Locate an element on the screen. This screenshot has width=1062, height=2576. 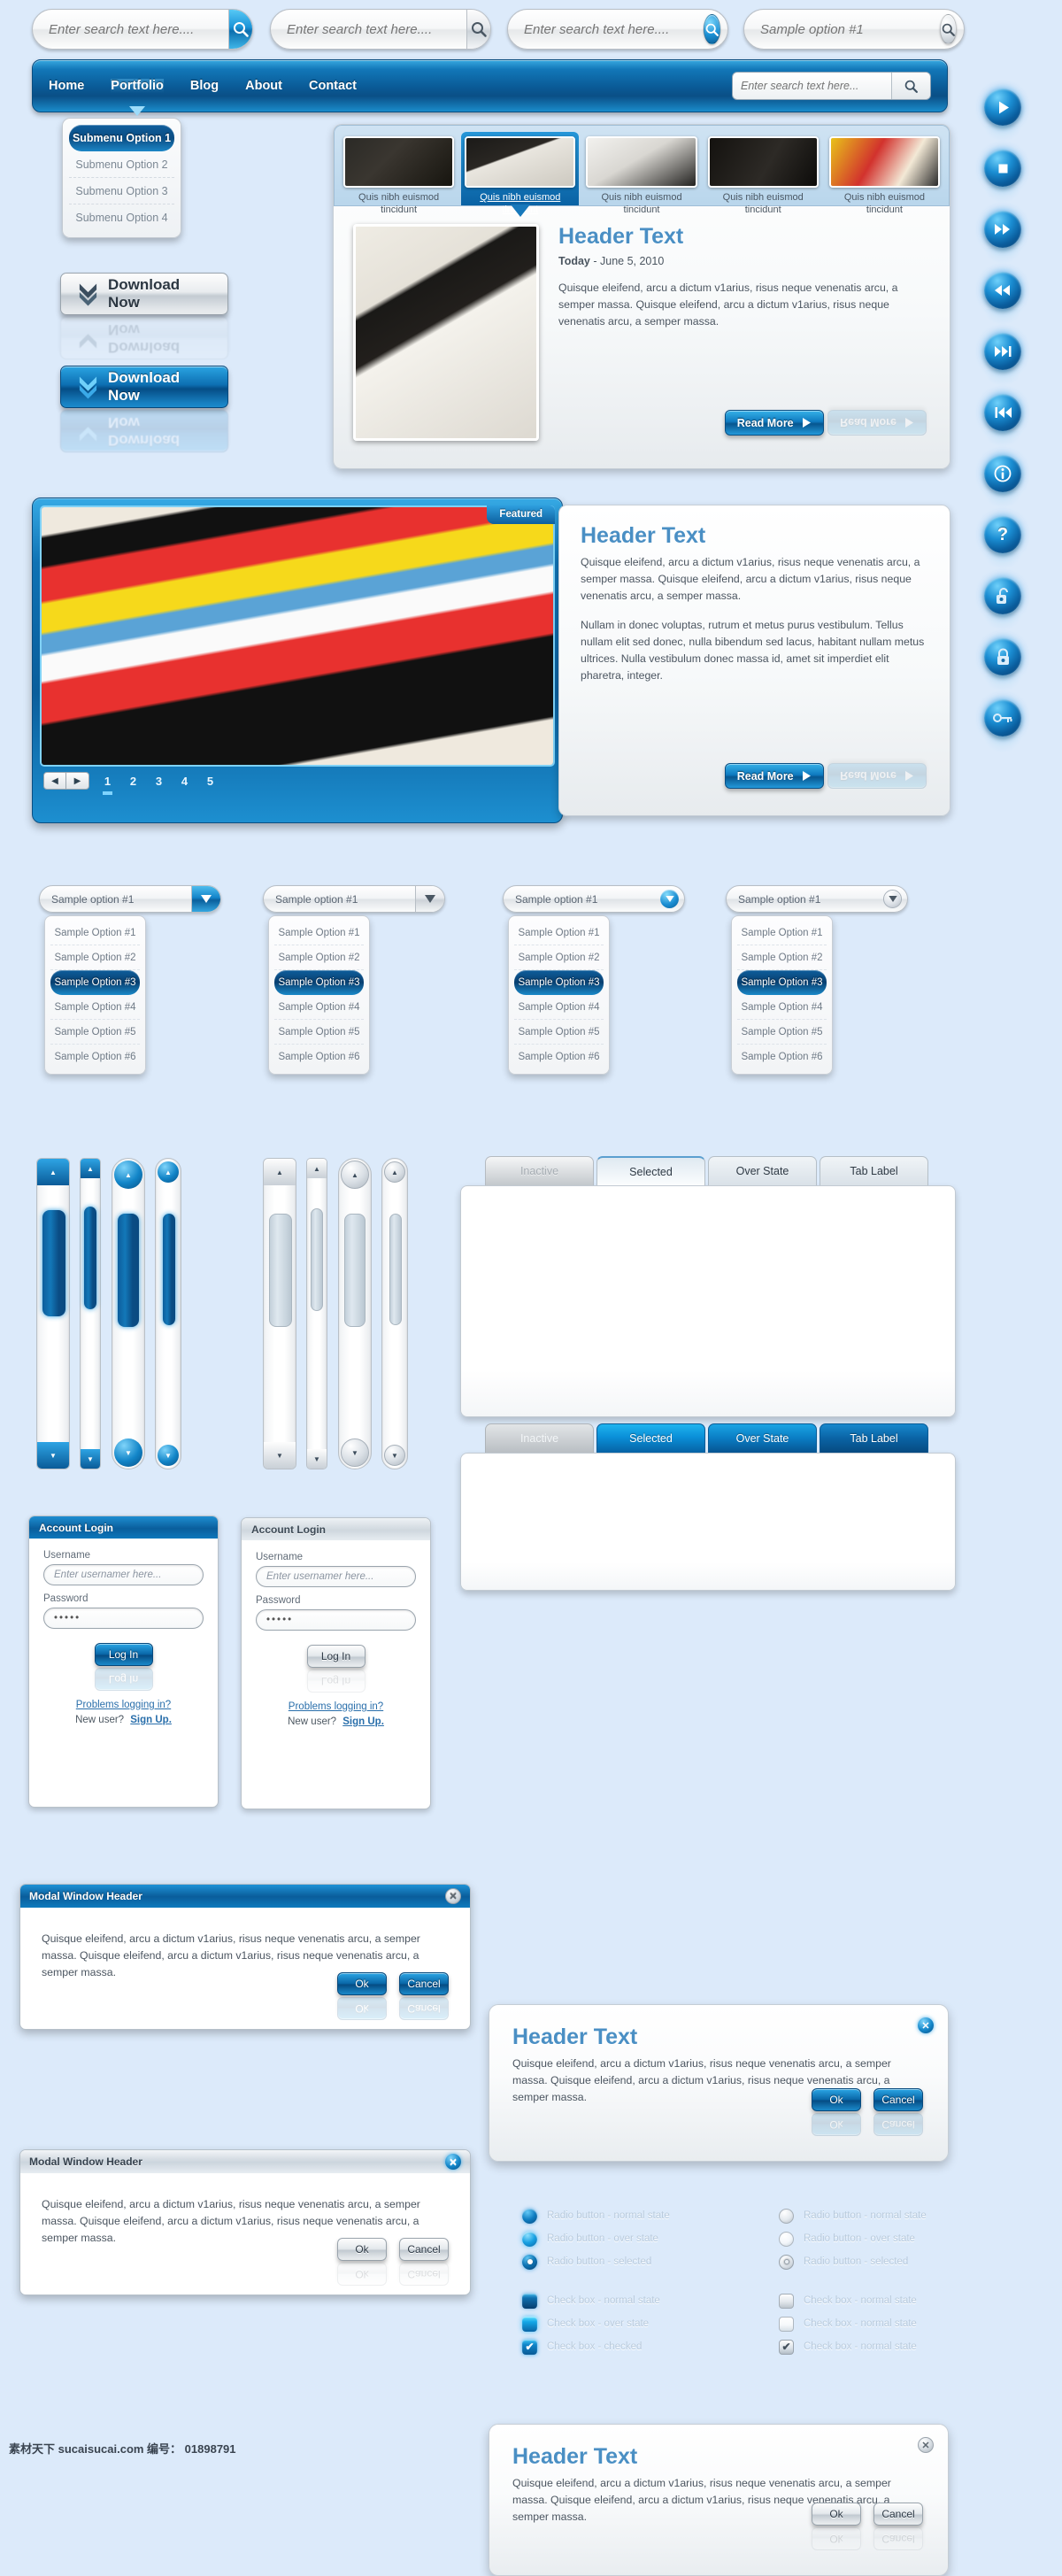
checkbox-row-checked: ✔ Check box - normal state is located at coordinates (889, 2346).